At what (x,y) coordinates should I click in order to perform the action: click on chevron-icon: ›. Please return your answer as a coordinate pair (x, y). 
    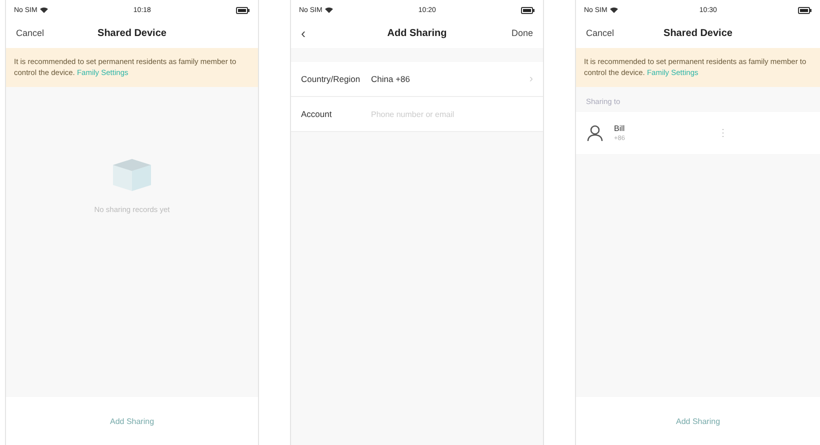
    Looking at the image, I should click on (531, 79).